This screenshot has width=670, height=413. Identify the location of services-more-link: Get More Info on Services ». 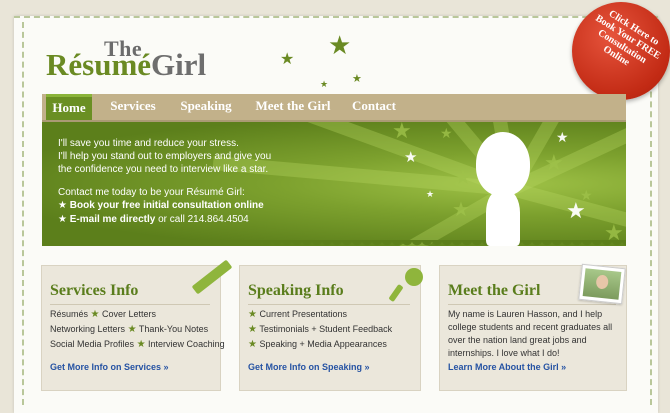
(109, 367).